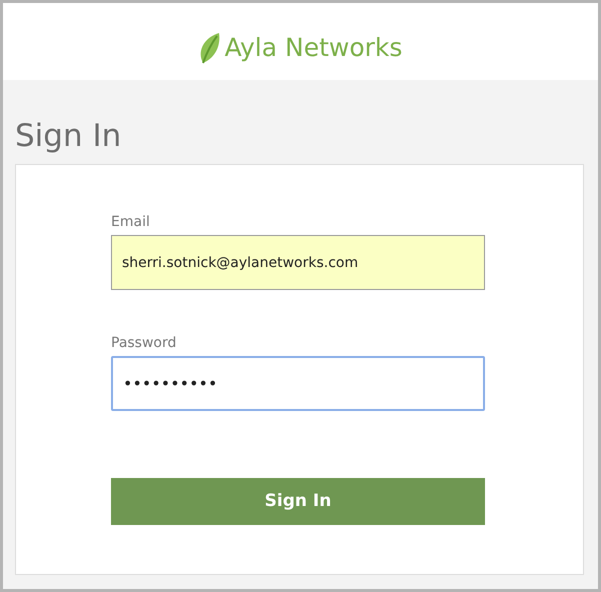 The height and width of the screenshot is (592, 601). Describe the element at coordinates (313, 47) in the screenshot. I see `brand-name: Ayla Networks` at that location.